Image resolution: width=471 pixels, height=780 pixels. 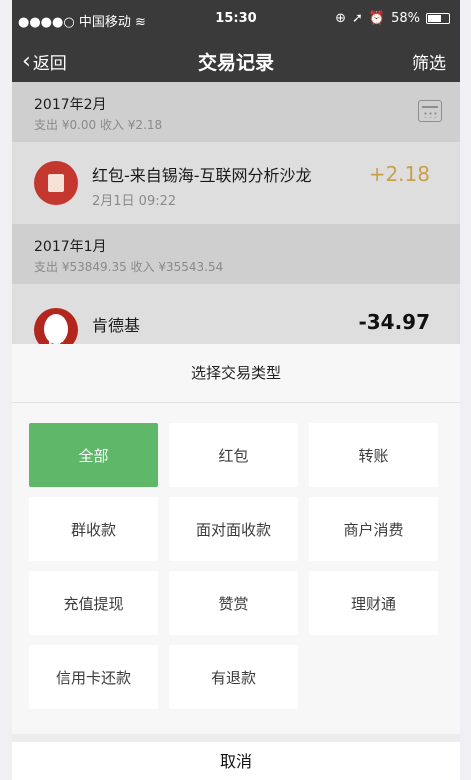 I want to click on battery-icon, so click(x=438, y=18).